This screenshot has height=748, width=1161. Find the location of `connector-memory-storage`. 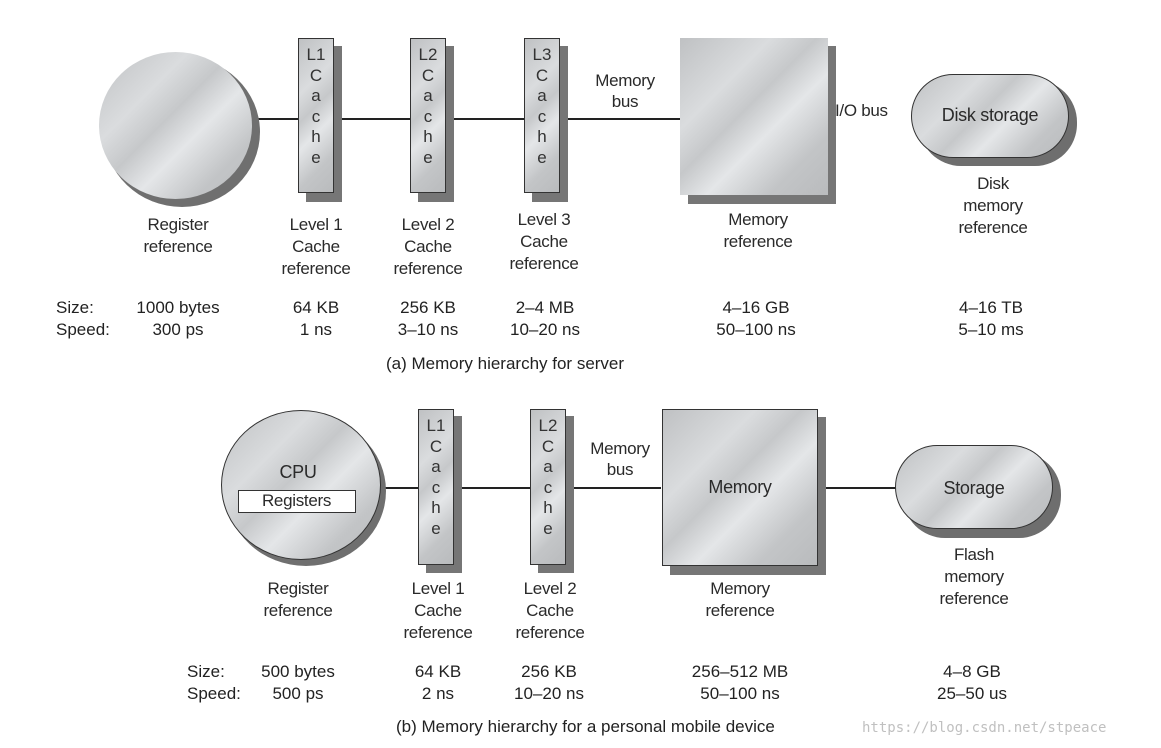

connector-memory-storage is located at coordinates (862, 488).